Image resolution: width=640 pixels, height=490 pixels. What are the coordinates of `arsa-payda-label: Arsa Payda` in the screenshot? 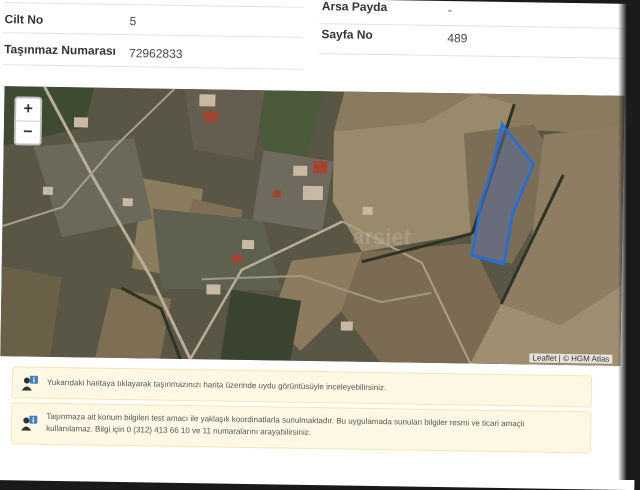 It's located at (354, 7).